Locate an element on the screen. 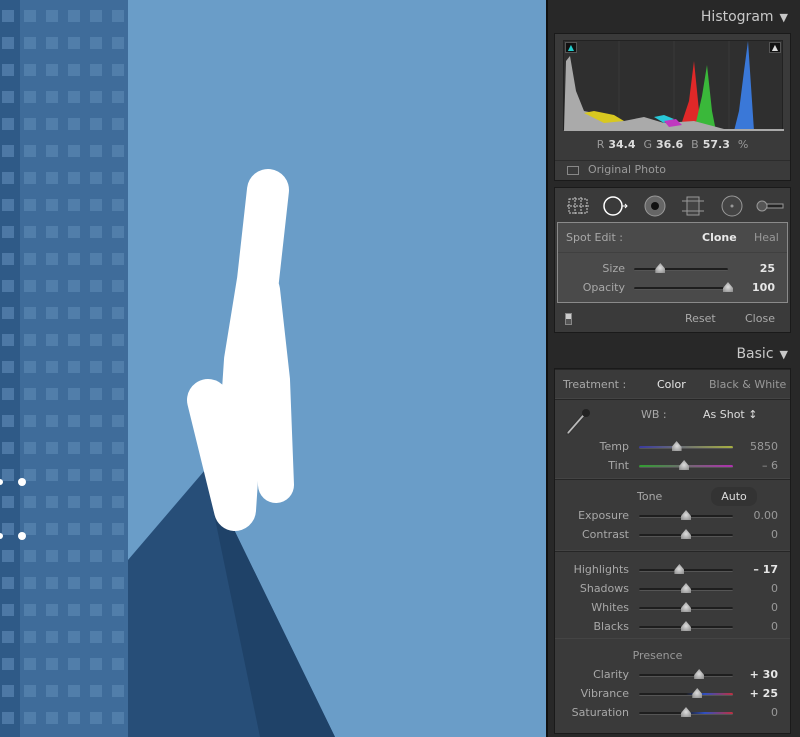  tint-slider is located at coordinates (686, 465).